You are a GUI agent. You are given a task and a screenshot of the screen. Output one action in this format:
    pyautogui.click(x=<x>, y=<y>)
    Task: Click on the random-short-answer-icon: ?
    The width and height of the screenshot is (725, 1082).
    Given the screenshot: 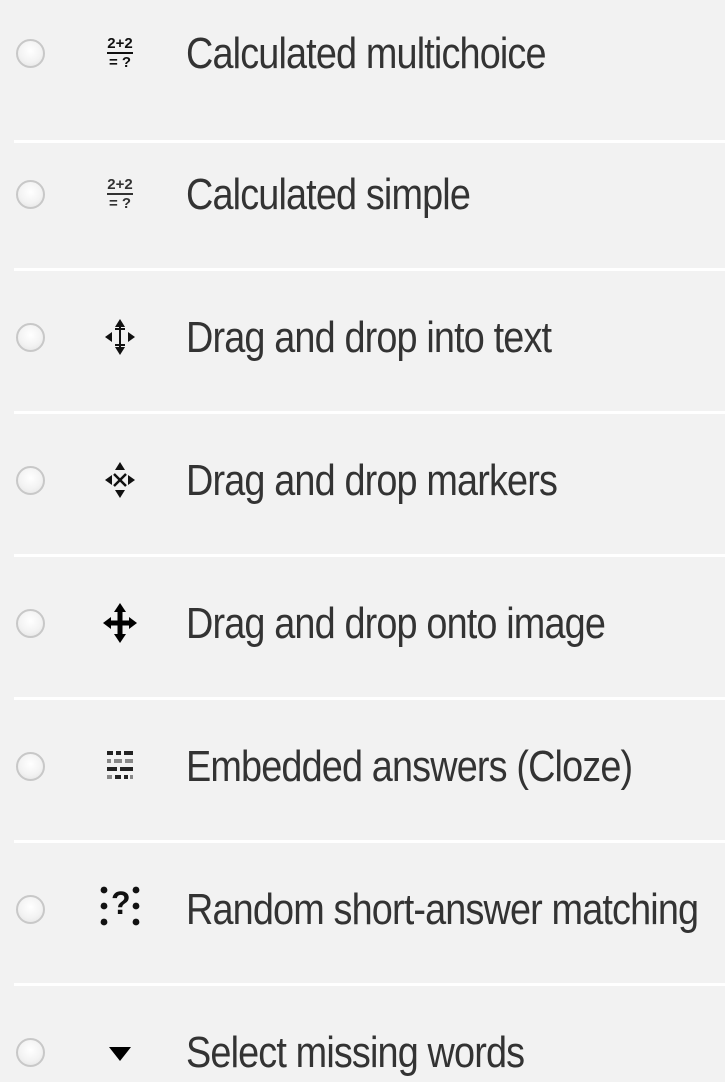 What is the action you would take?
    pyautogui.click(x=120, y=906)
    